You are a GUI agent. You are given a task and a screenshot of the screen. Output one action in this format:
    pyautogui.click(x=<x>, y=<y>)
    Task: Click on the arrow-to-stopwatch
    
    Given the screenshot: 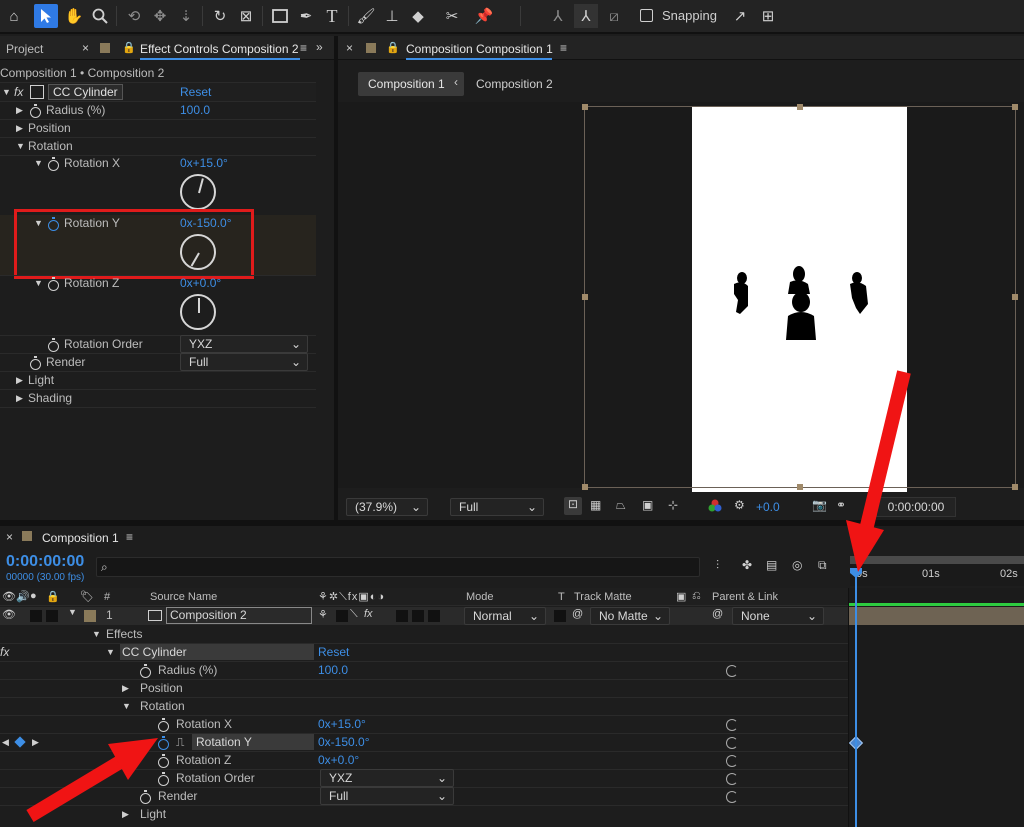 What is the action you would take?
    pyautogui.click(x=92, y=780)
    